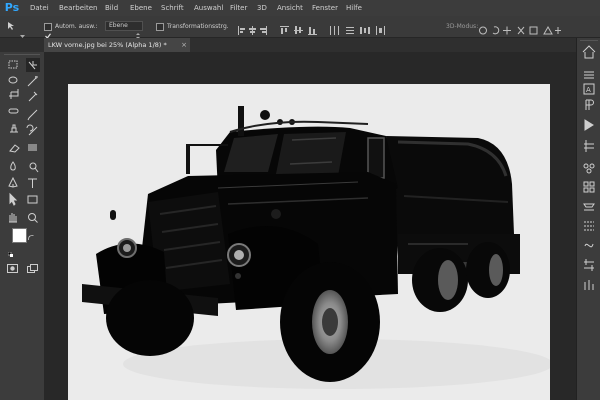 Image resolution: width=600 pixels, height=400 pixels. Describe the element at coordinates (589, 146) in the screenshot. I see `properties-panel-icon` at that location.